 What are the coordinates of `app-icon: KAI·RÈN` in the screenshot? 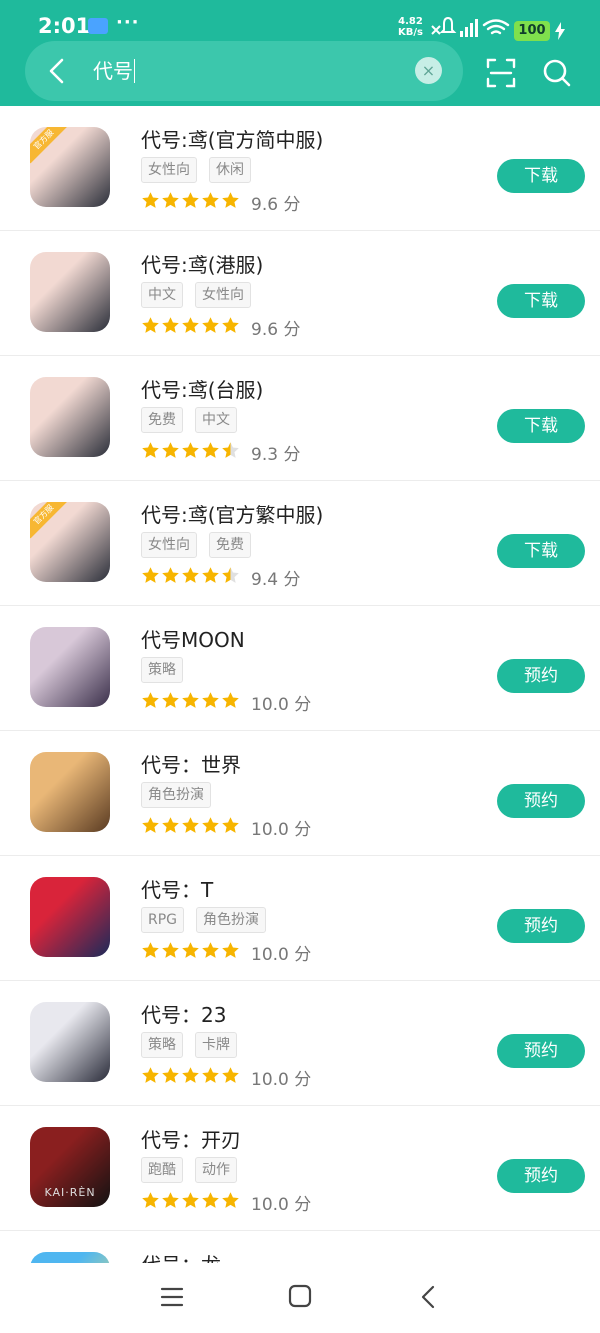 It's located at (70, 1167).